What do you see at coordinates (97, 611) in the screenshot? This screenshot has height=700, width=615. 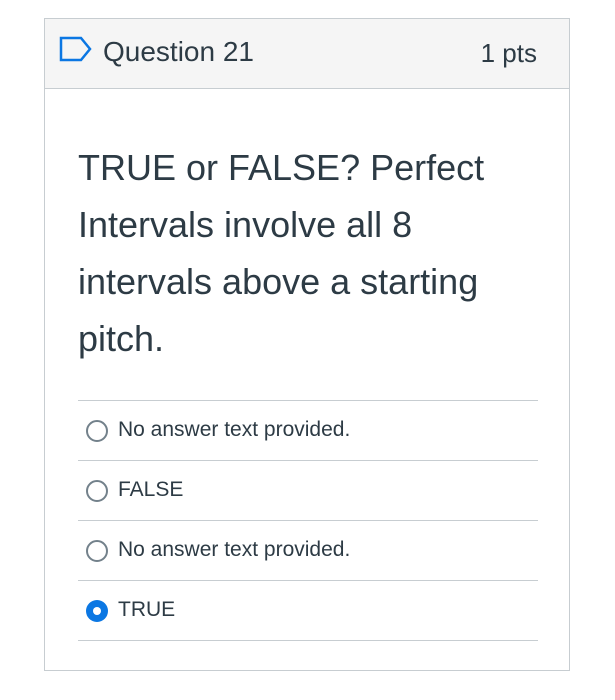 I see `radio-button-selected` at bounding box center [97, 611].